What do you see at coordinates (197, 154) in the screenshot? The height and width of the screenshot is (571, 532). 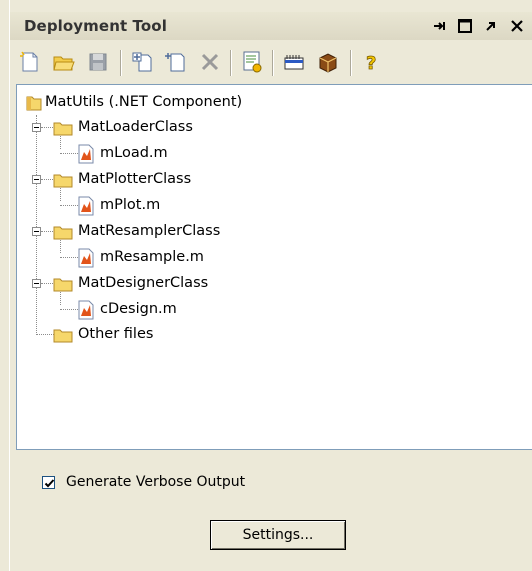 I see `tree-file-node: mLoad.m` at bounding box center [197, 154].